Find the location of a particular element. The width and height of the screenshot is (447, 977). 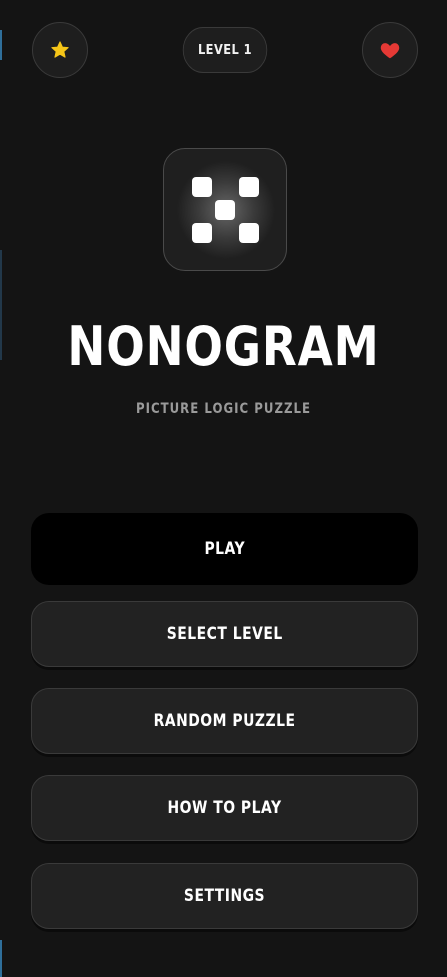

play-label: PLAY is located at coordinates (224, 549).